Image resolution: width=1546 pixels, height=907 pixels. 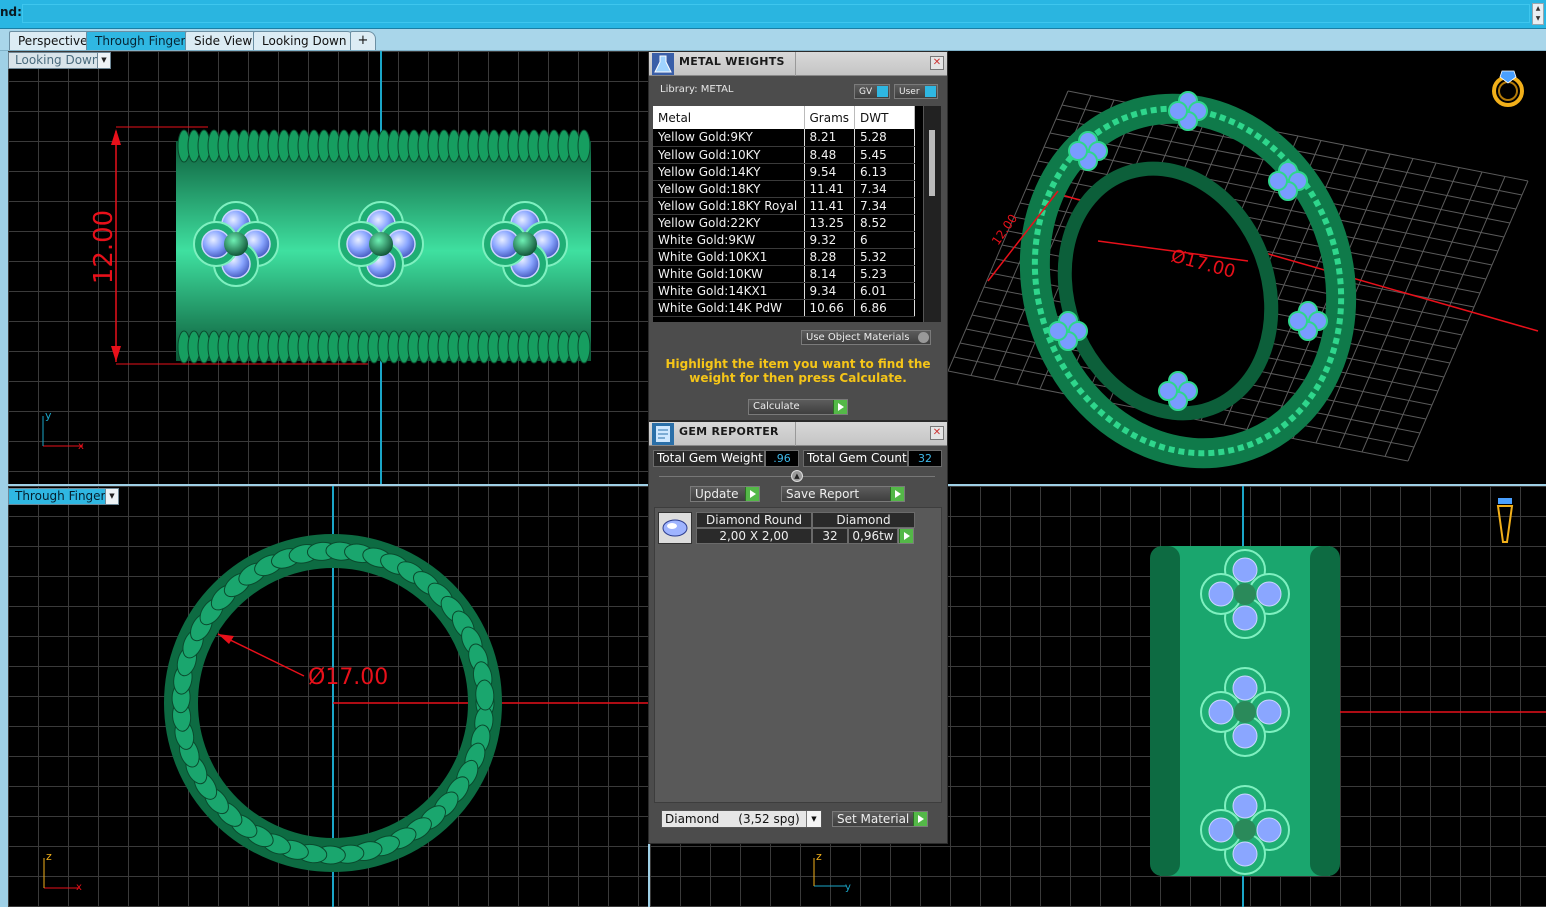 What do you see at coordinates (843, 494) in the screenshot?
I see `save-report-button: Save Report` at bounding box center [843, 494].